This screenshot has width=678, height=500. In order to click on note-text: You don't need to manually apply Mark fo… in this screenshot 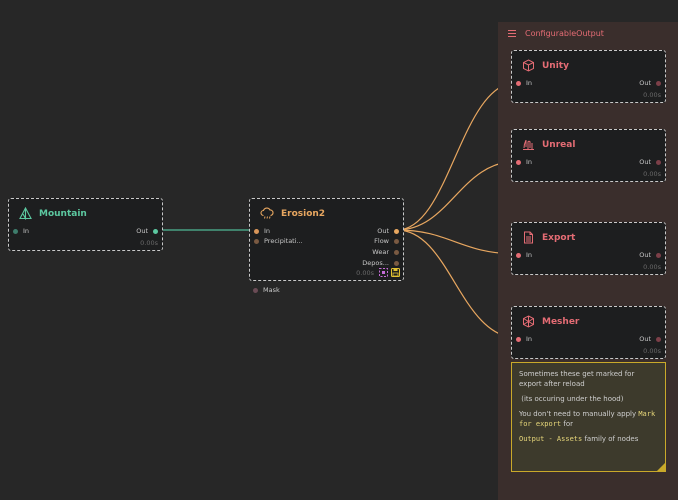, I will do `click(588, 419)`.